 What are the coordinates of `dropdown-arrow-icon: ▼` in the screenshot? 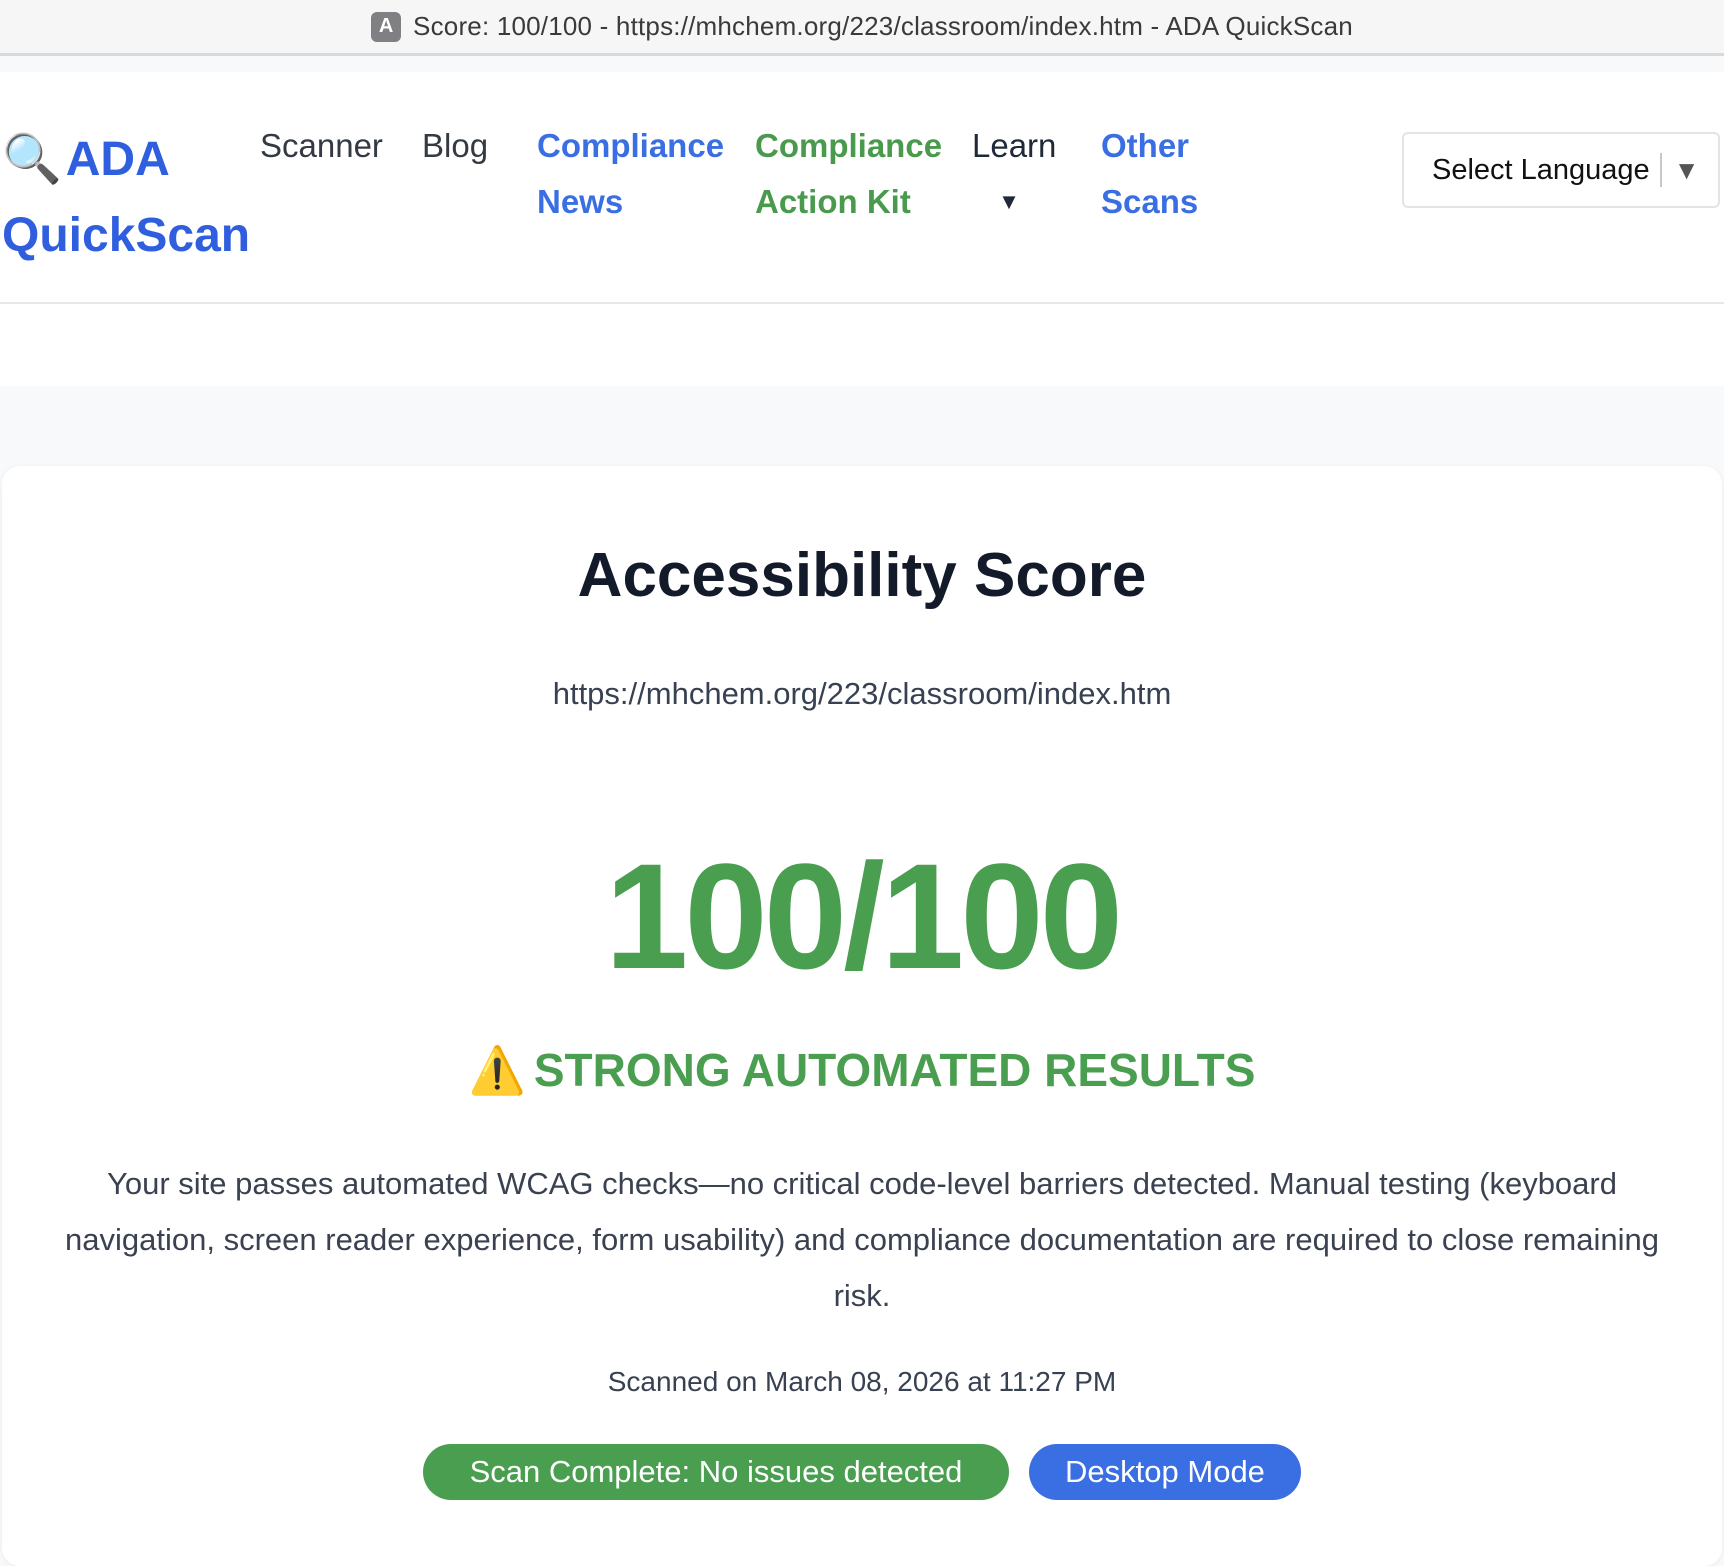 It's located at (1686, 169).